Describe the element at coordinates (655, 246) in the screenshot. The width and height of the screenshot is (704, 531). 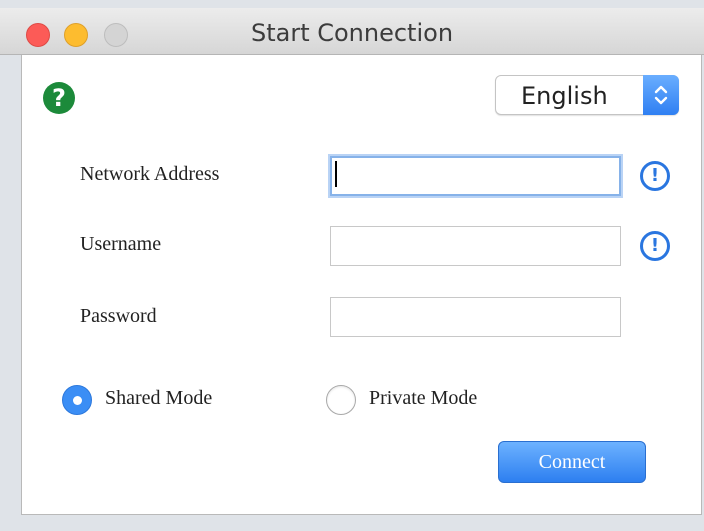
I see `username-warning-icon: !` at that location.